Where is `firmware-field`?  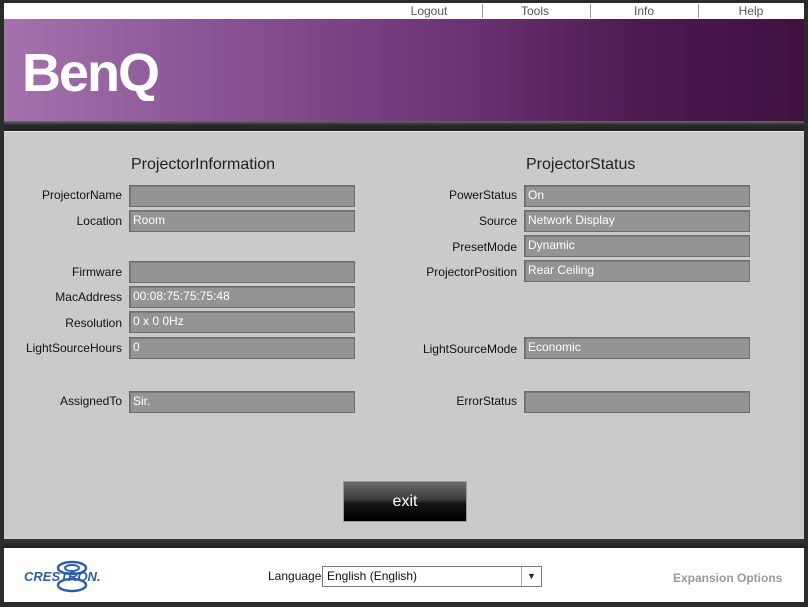 firmware-field is located at coordinates (242, 272).